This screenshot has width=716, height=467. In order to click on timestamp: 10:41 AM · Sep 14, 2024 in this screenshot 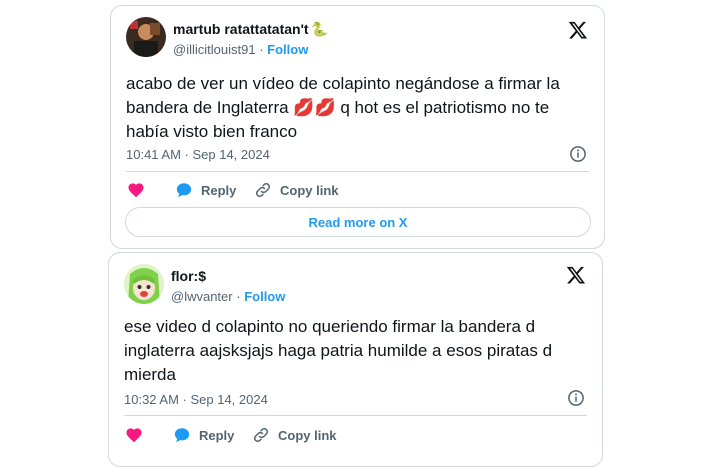, I will do `click(198, 155)`.